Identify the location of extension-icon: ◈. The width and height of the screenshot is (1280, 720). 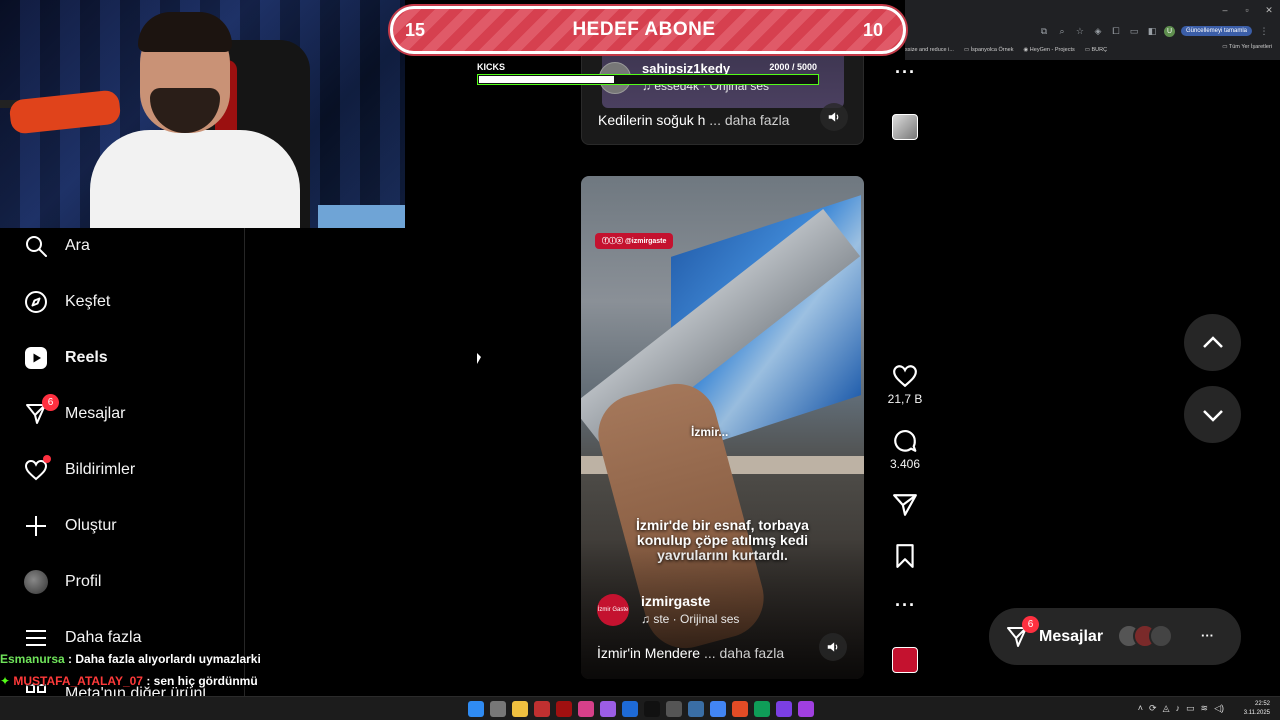
(1098, 31).